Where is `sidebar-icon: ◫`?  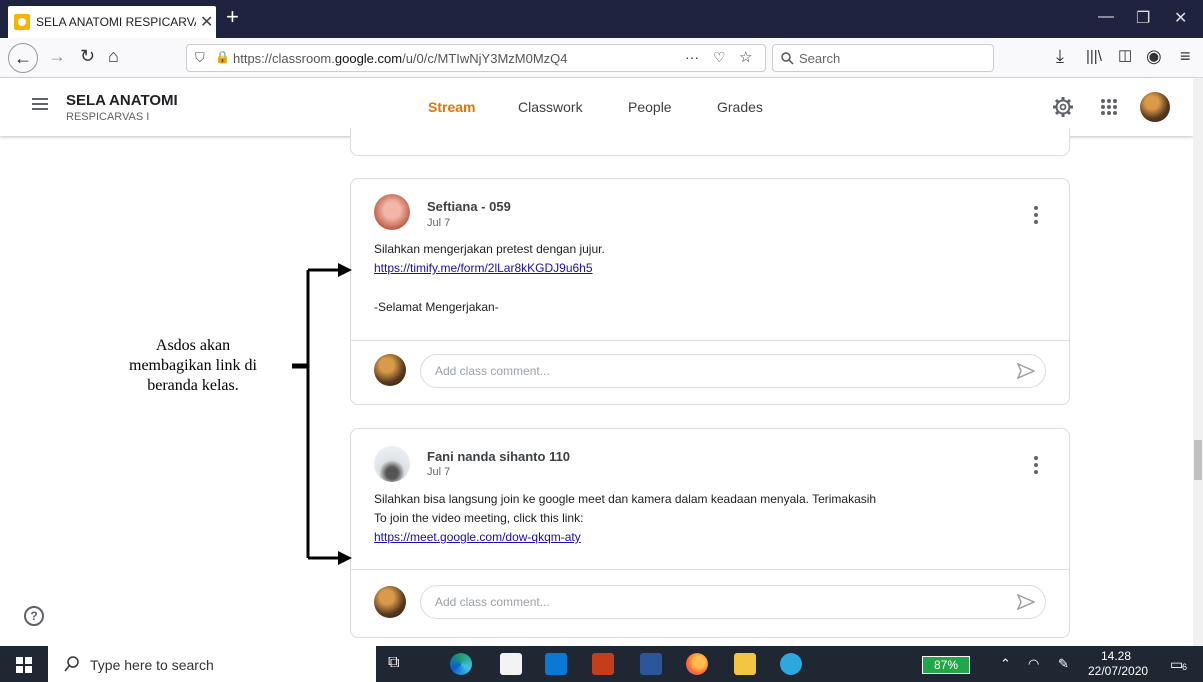 sidebar-icon: ◫ is located at coordinates (1125, 55).